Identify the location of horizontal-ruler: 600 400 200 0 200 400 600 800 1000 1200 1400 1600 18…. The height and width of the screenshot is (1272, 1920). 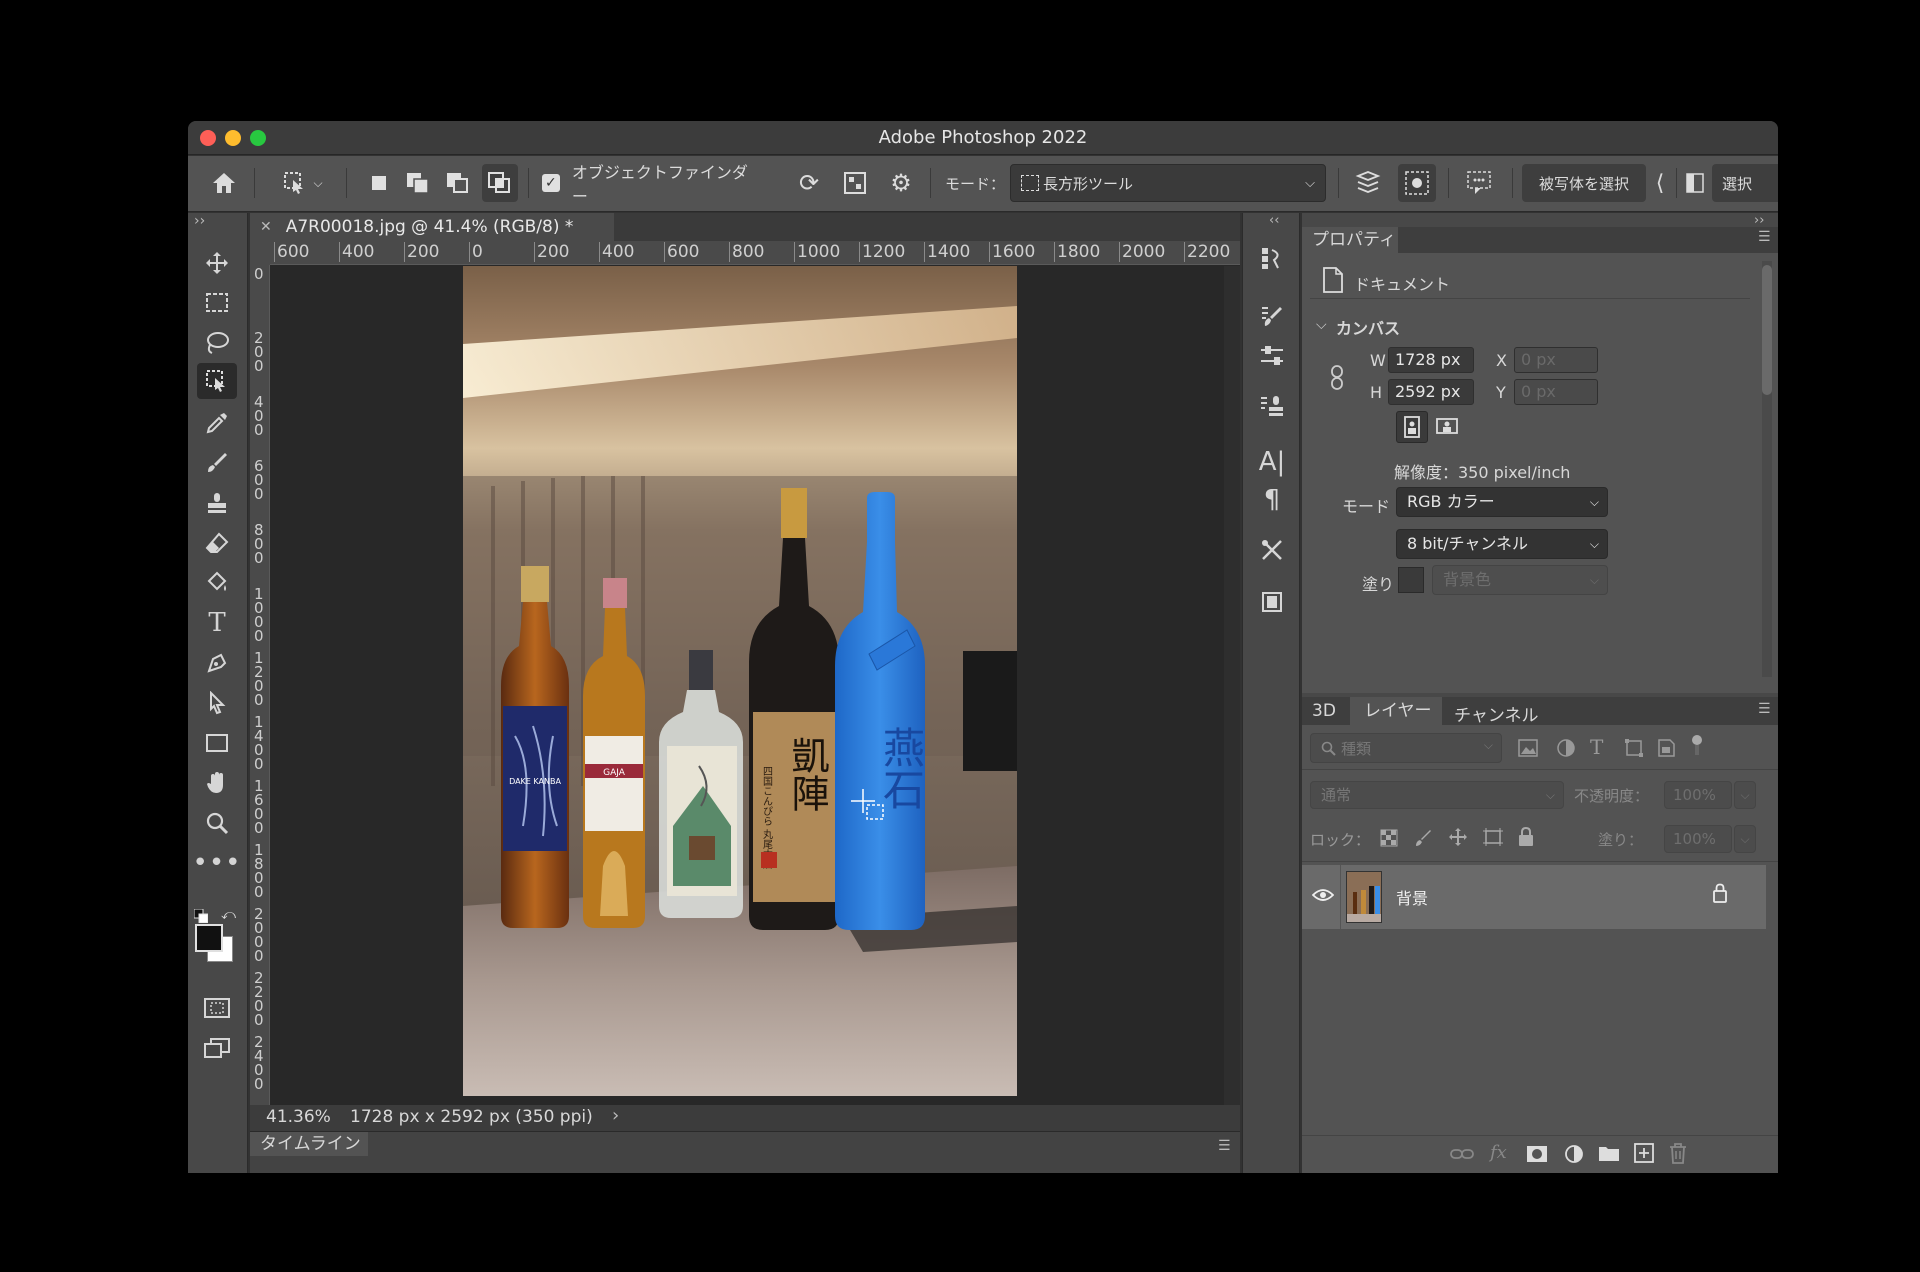
(755, 253).